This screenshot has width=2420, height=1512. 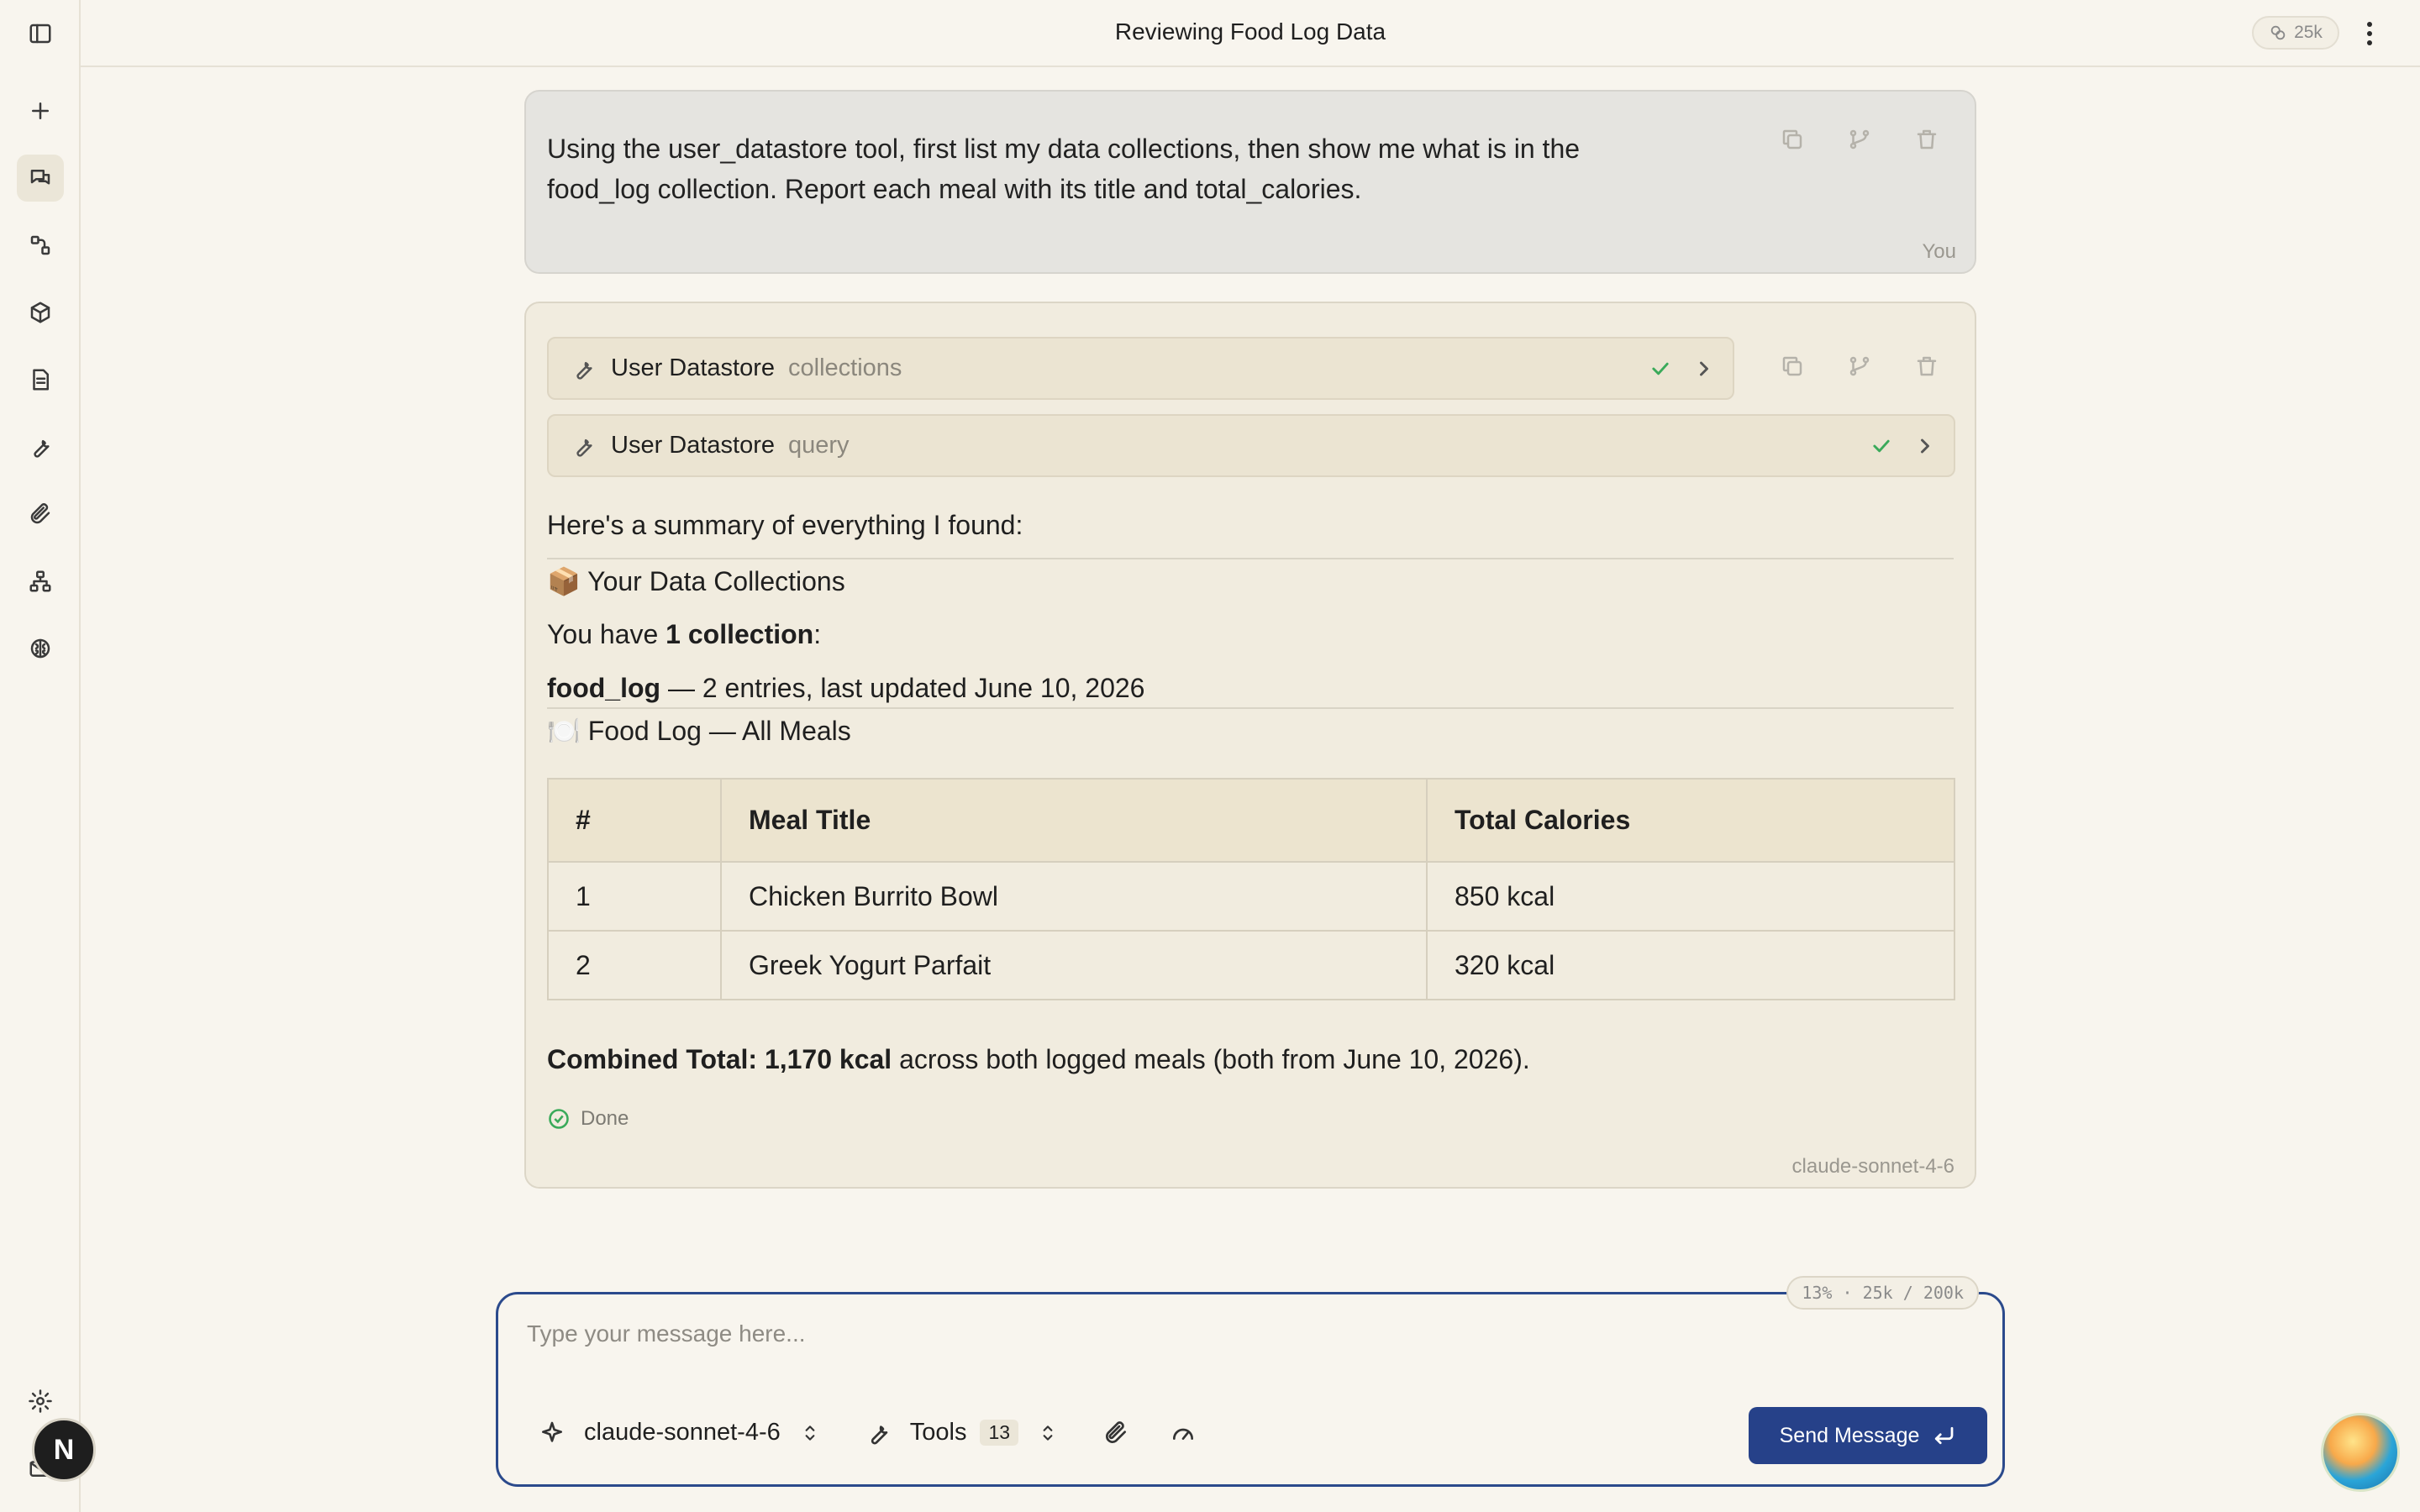 What do you see at coordinates (2308, 32) in the screenshot?
I see `token-count: 25k` at bounding box center [2308, 32].